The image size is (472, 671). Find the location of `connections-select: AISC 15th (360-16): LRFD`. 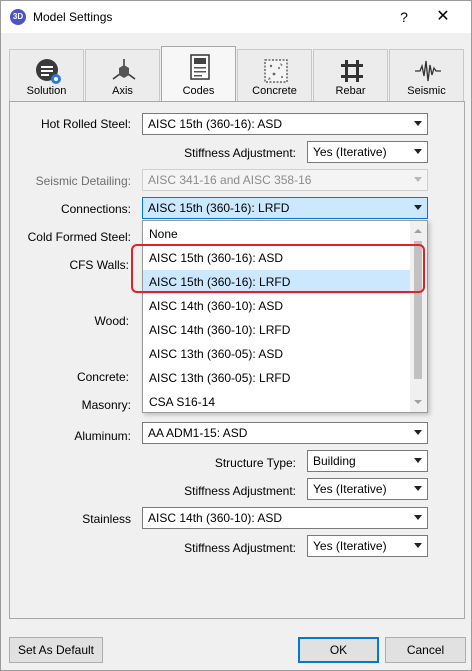

connections-select: AISC 15th (360-16): LRFD is located at coordinates (285, 208).